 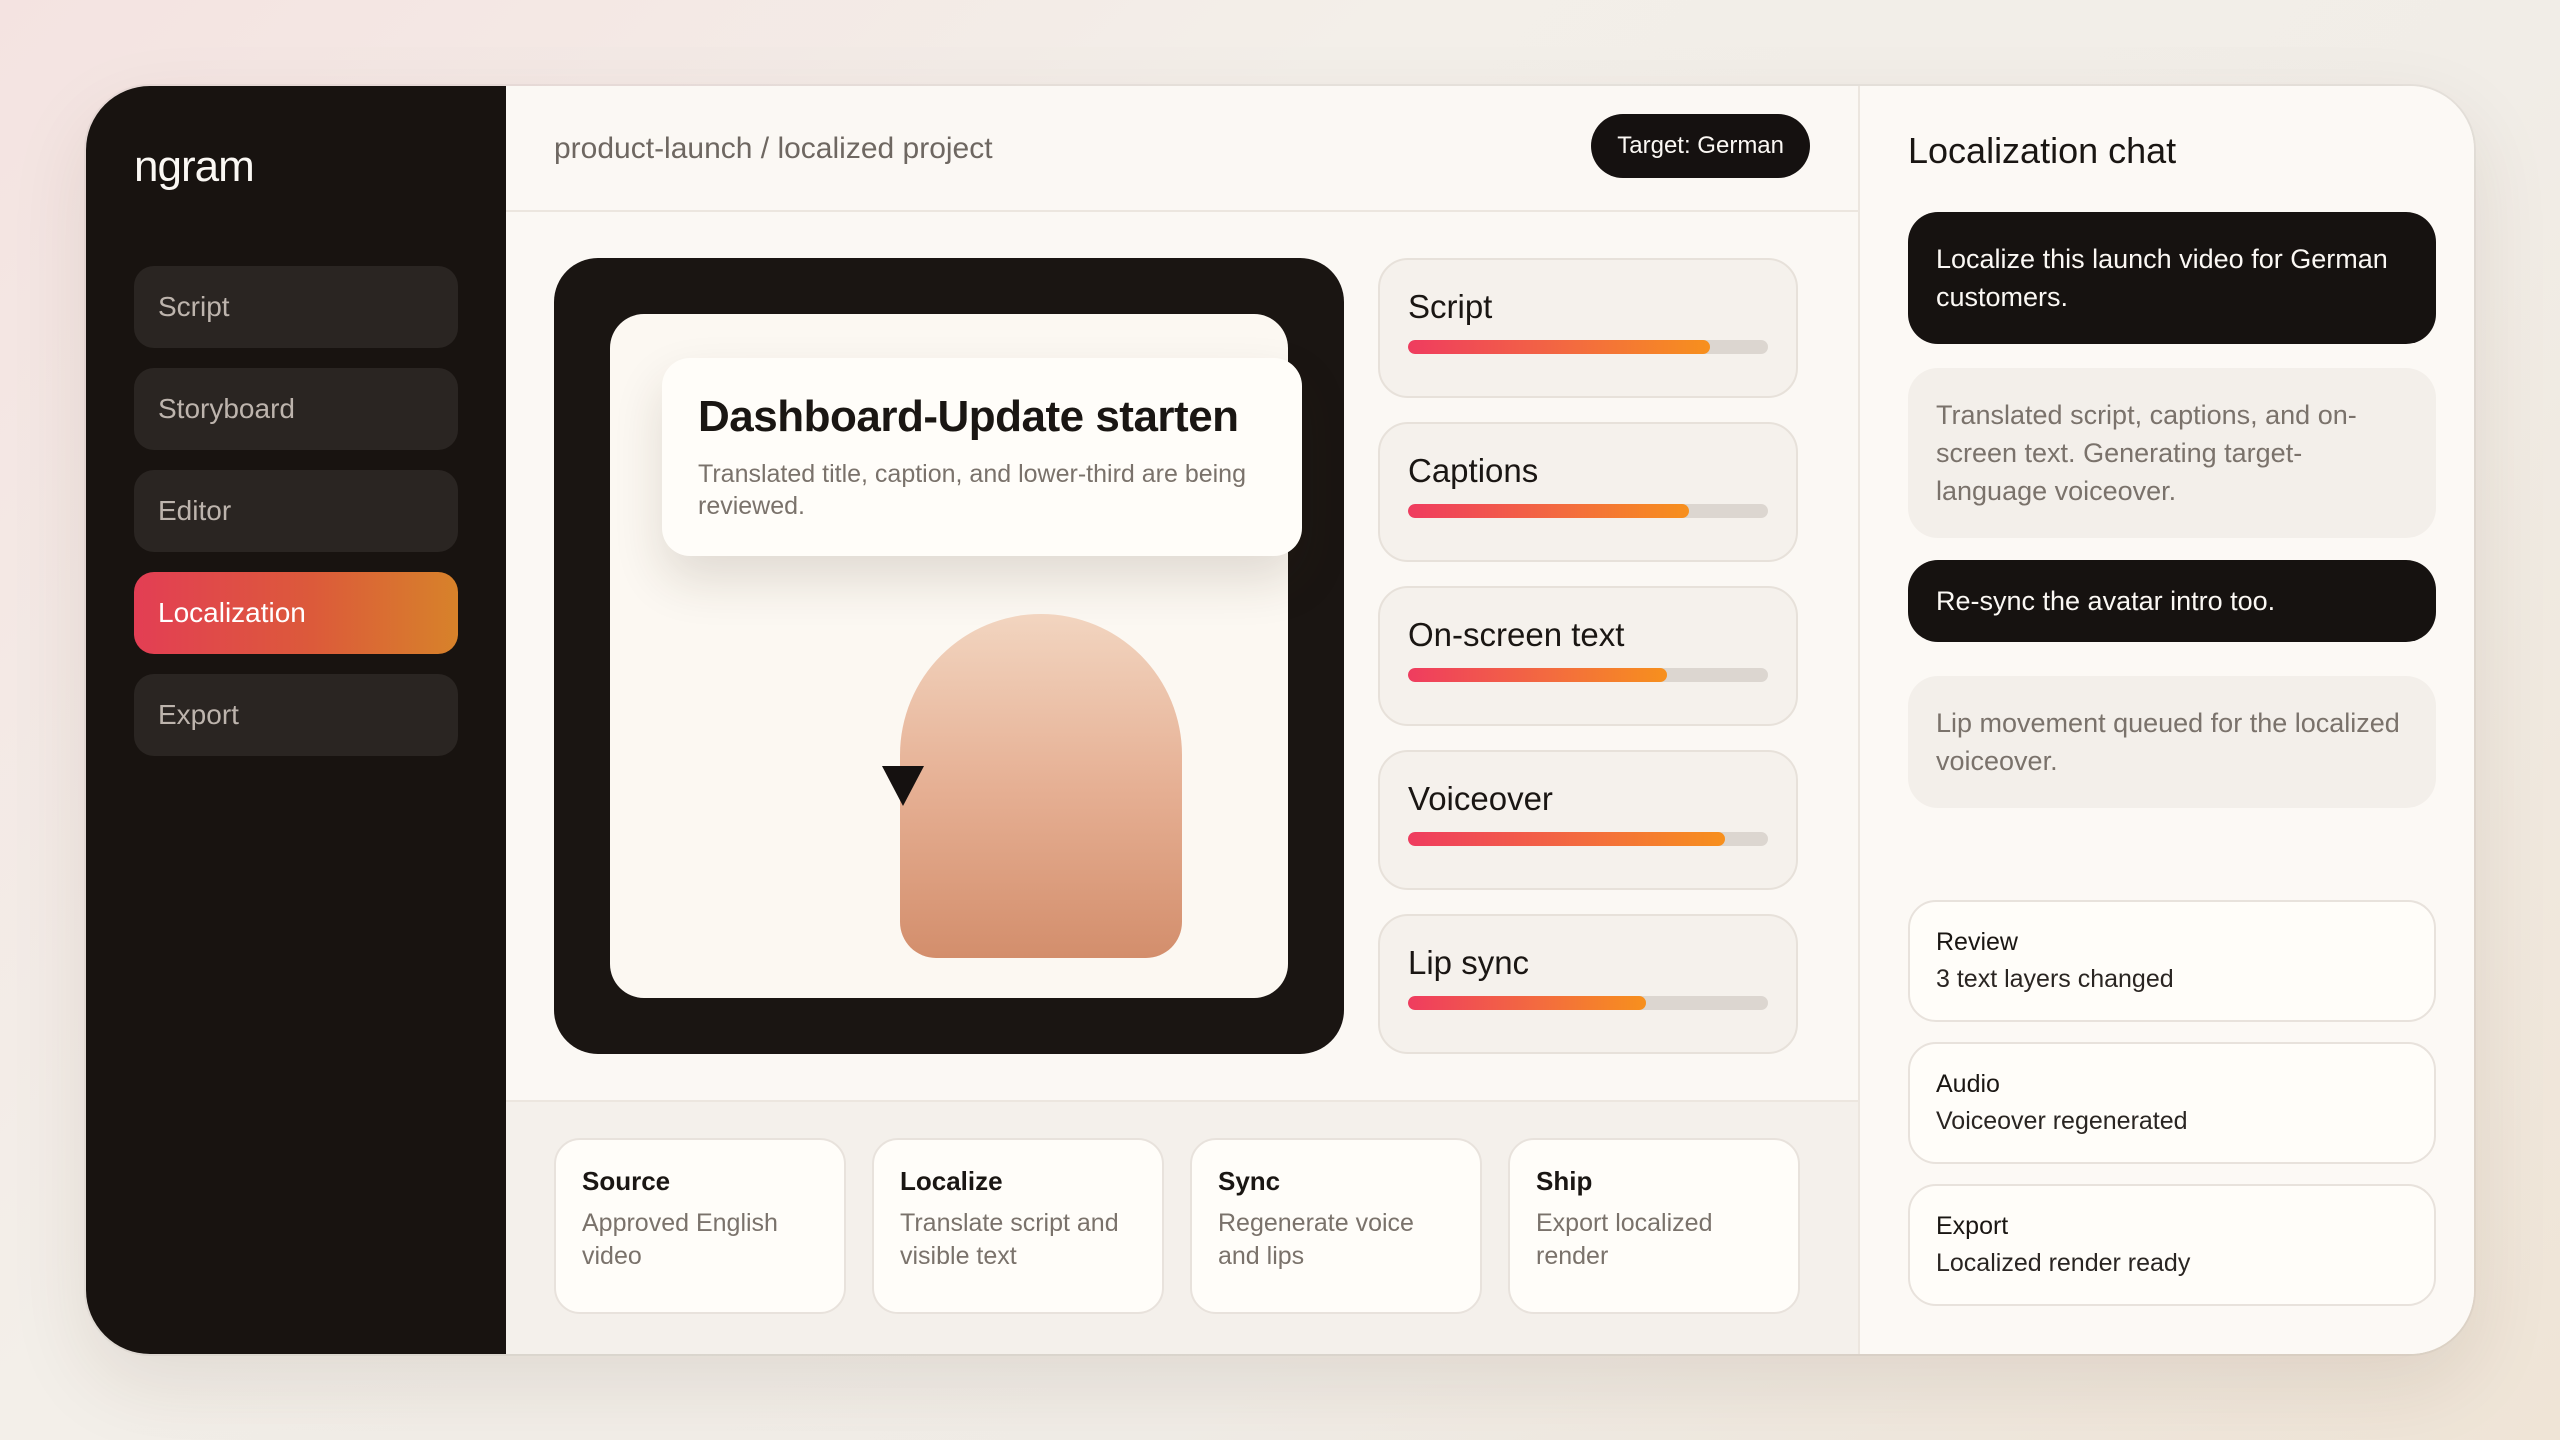 I want to click on status-card-audio: Audio Voiceover regenerated, so click(x=2172, y=1103).